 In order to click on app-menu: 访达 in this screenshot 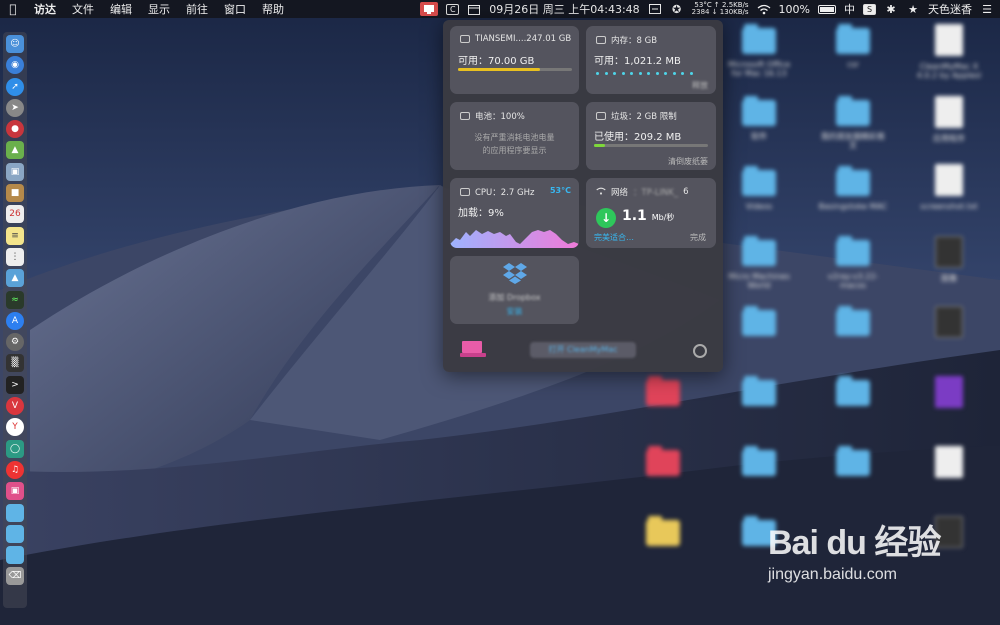, I will do `click(45, 9)`.